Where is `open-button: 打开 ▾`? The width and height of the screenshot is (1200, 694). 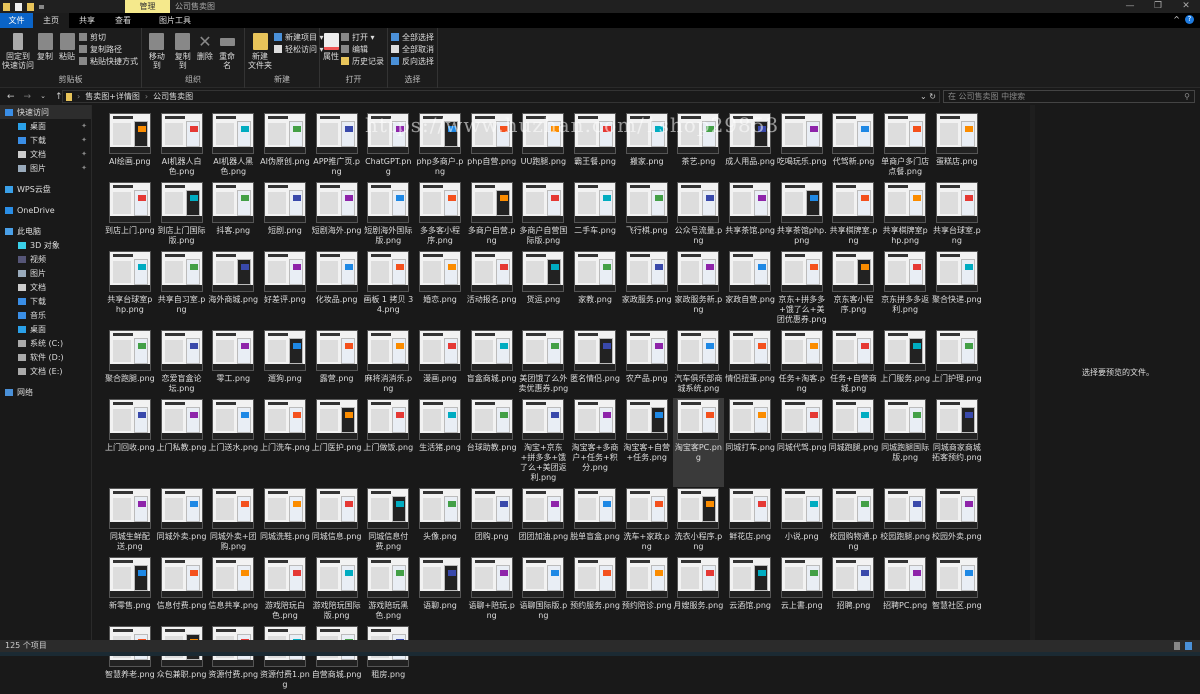 open-button: 打开 ▾ is located at coordinates (362, 37).